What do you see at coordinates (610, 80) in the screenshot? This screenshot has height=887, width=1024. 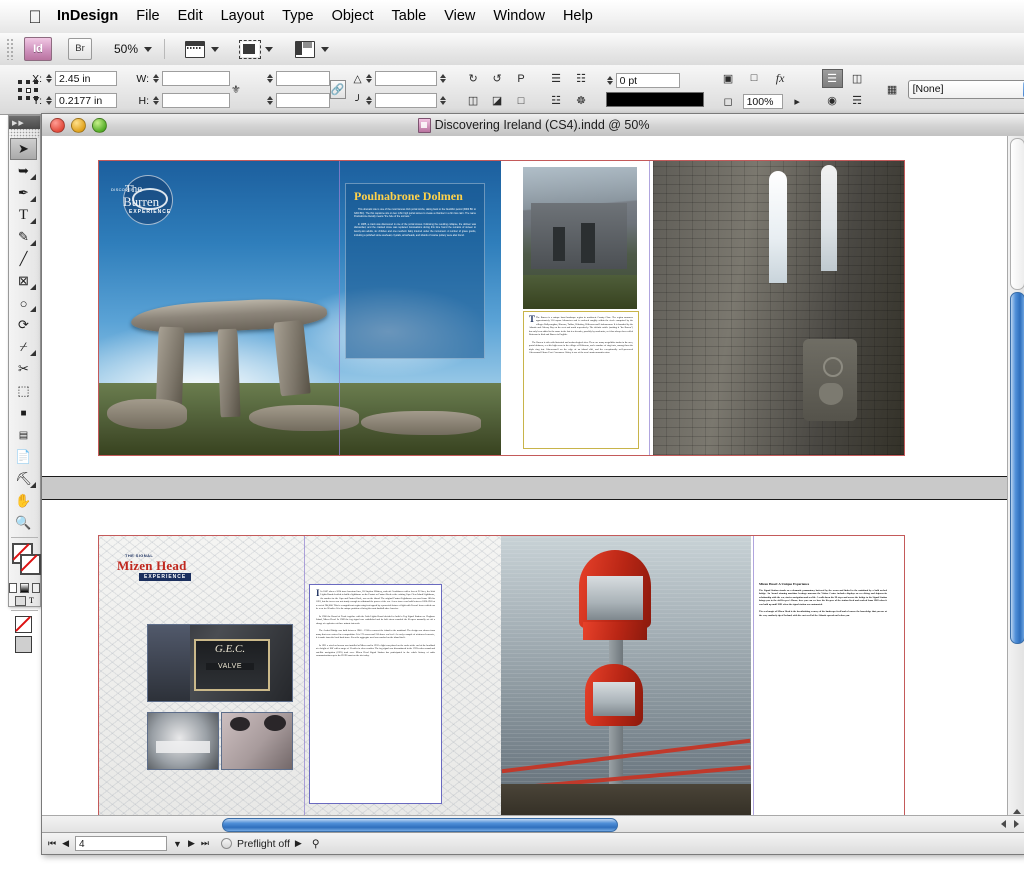 I see `stroke-weight-stepper` at bounding box center [610, 80].